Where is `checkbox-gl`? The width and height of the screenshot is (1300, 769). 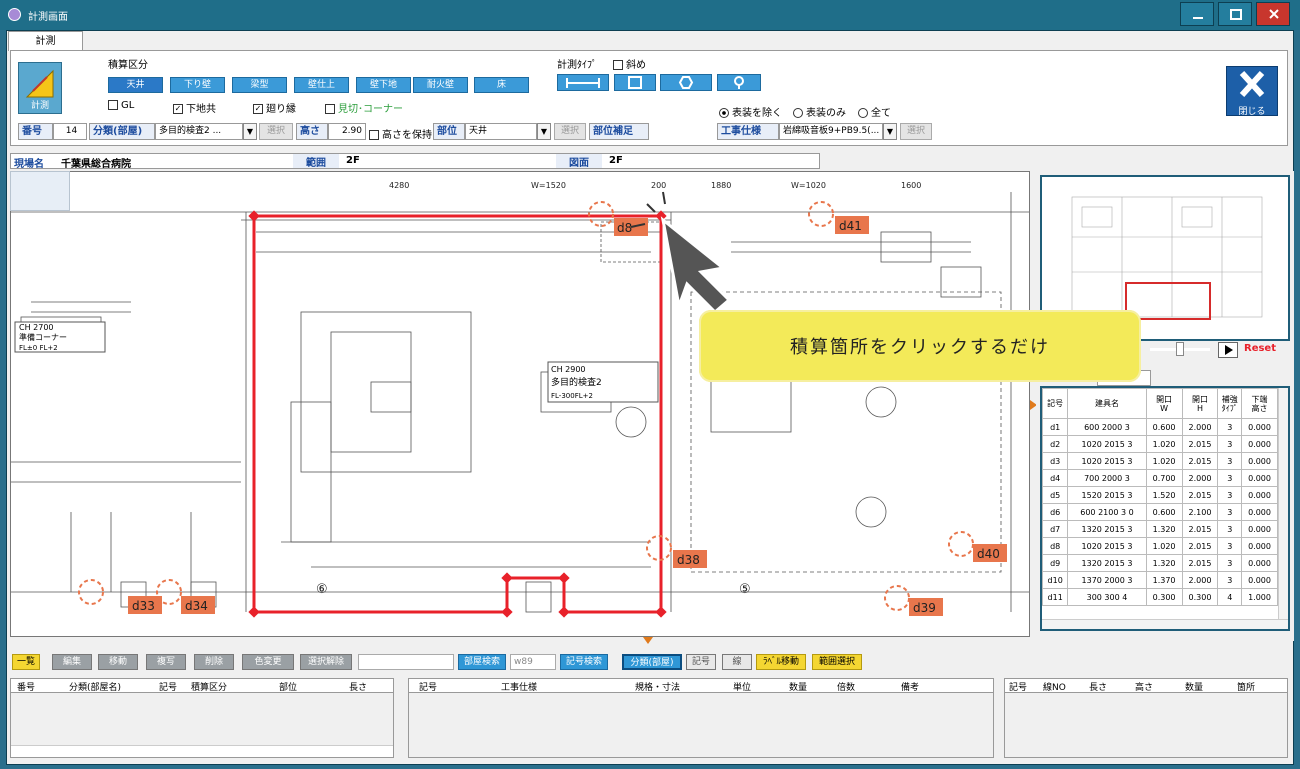
checkbox-gl is located at coordinates (113, 105).